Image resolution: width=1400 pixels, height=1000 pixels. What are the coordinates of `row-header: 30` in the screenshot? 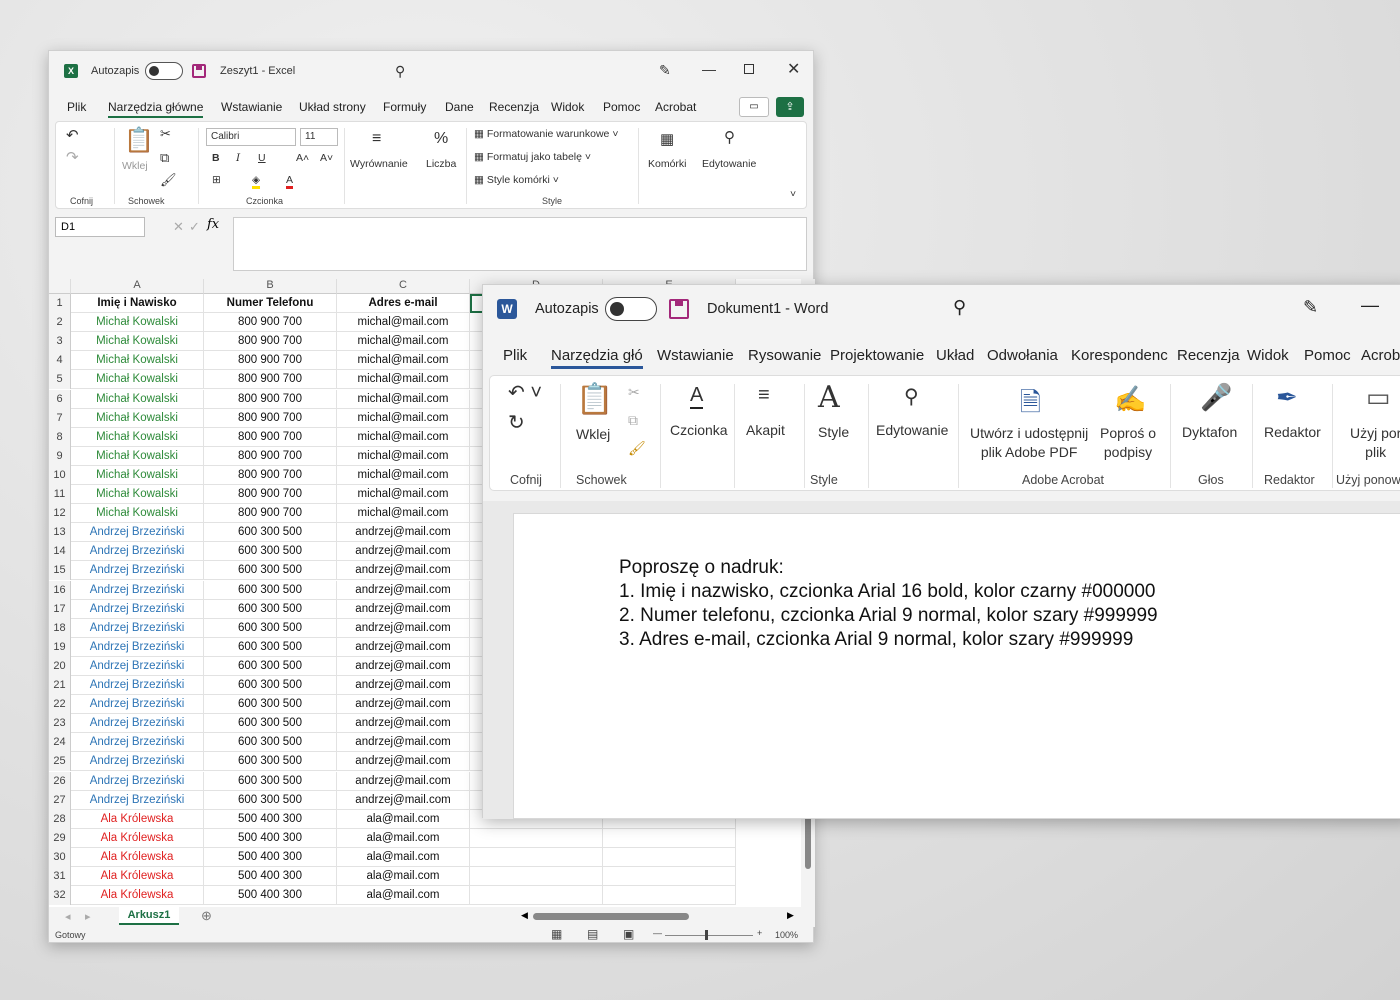 It's located at (60, 857).